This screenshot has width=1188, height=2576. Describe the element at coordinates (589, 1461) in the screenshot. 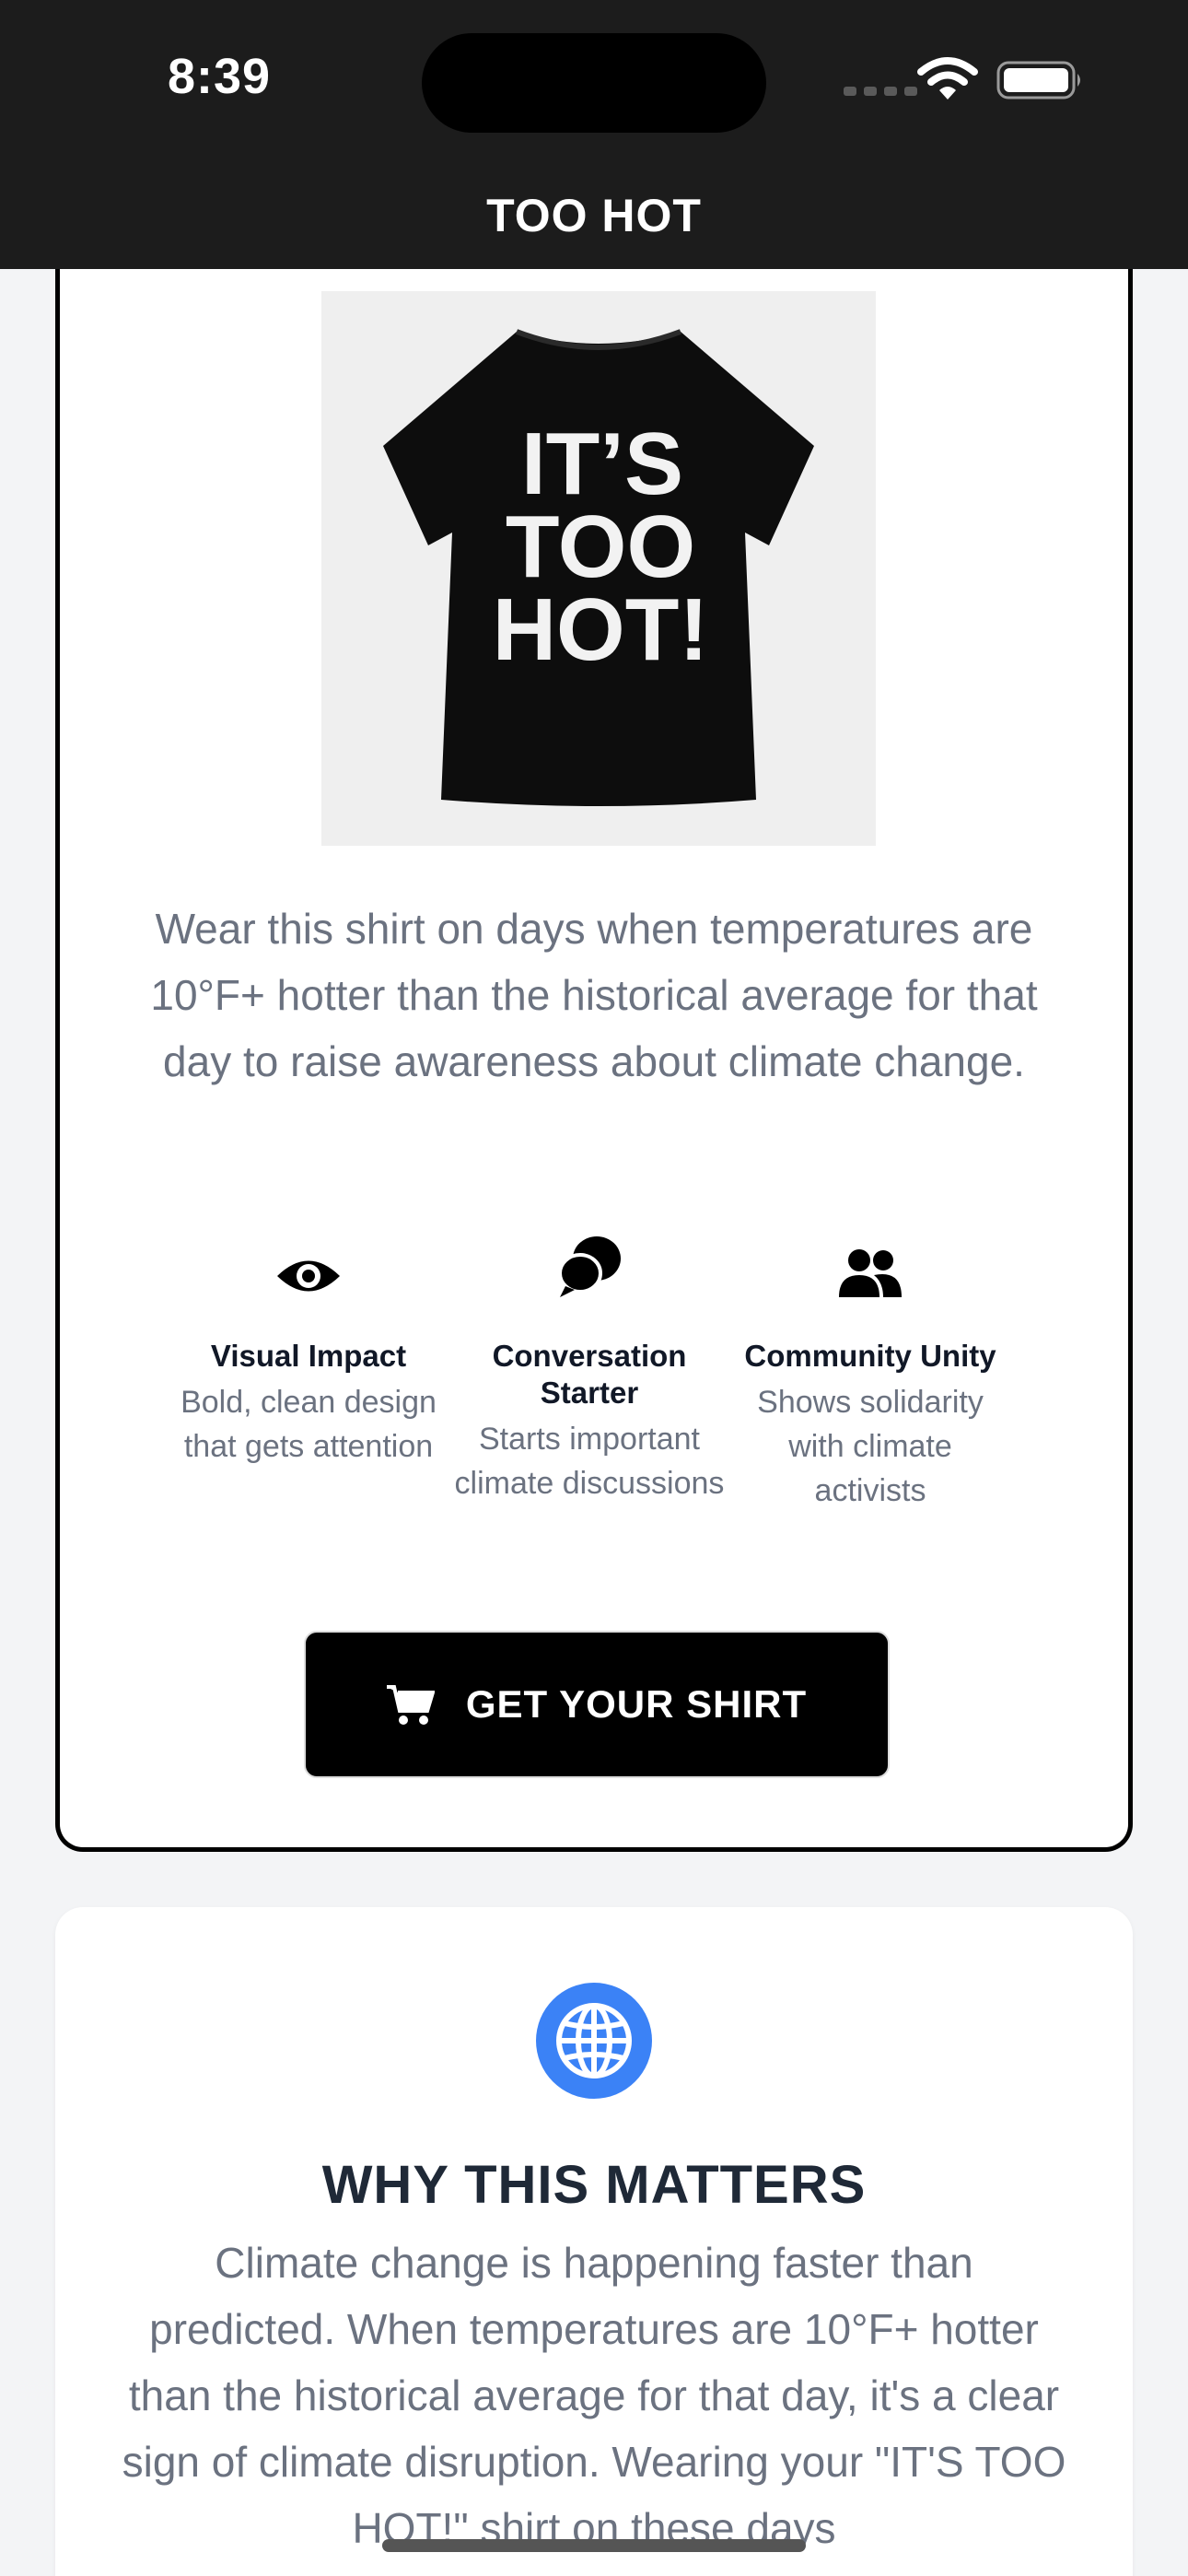

I see `feature-description: Starts important climate discussions` at that location.